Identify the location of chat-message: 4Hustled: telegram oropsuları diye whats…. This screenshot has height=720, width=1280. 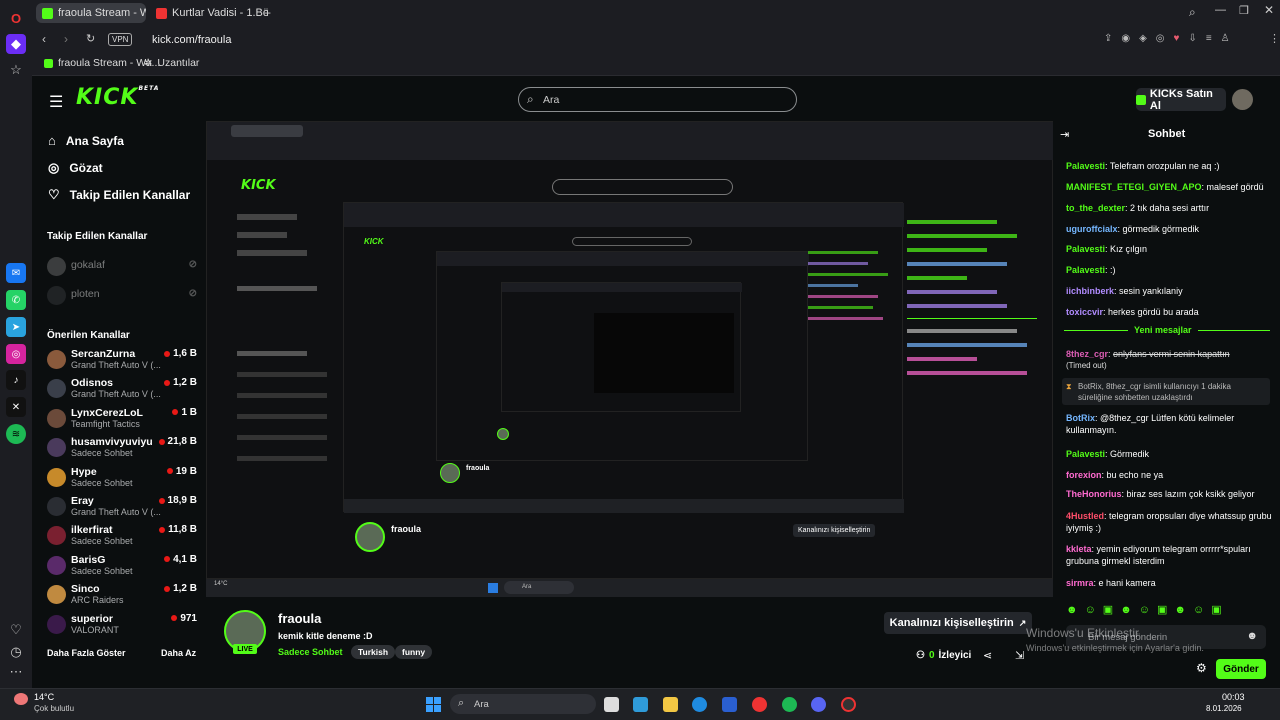
(1169, 522).